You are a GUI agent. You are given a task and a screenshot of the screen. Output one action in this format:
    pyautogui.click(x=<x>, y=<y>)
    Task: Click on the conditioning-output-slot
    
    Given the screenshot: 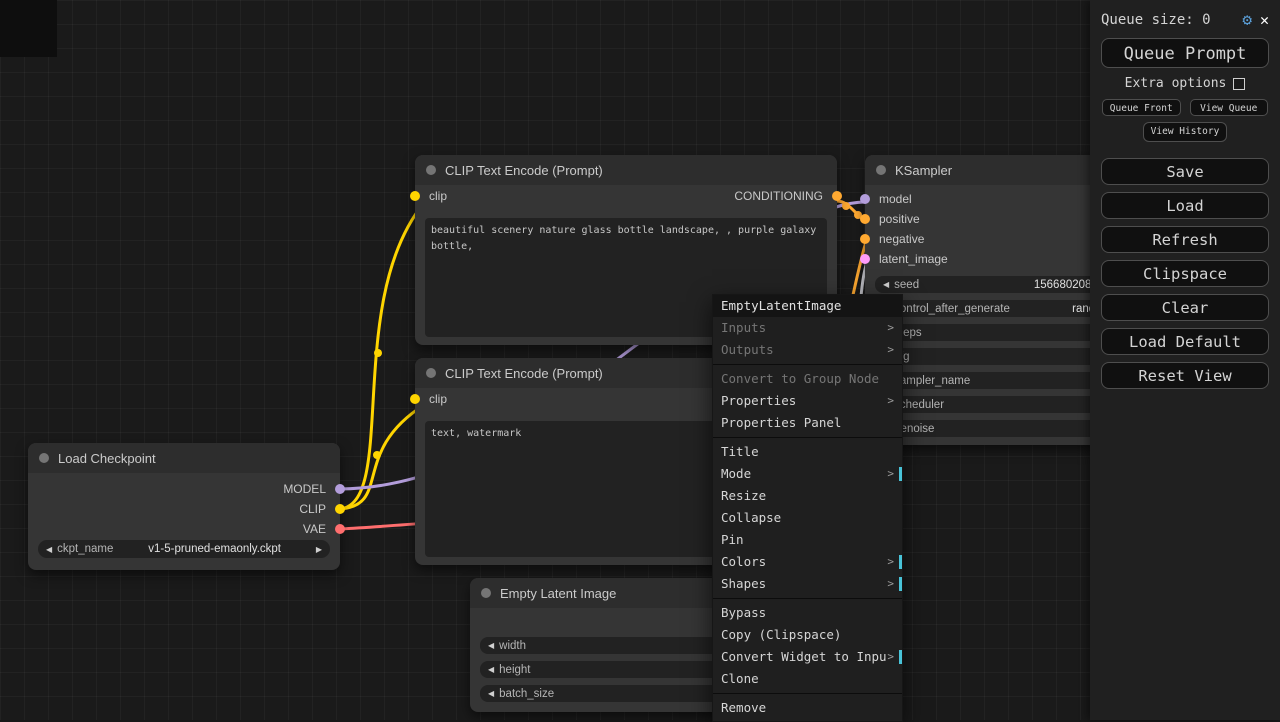 What is the action you would take?
    pyautogui.click(x=837, y=196)
    